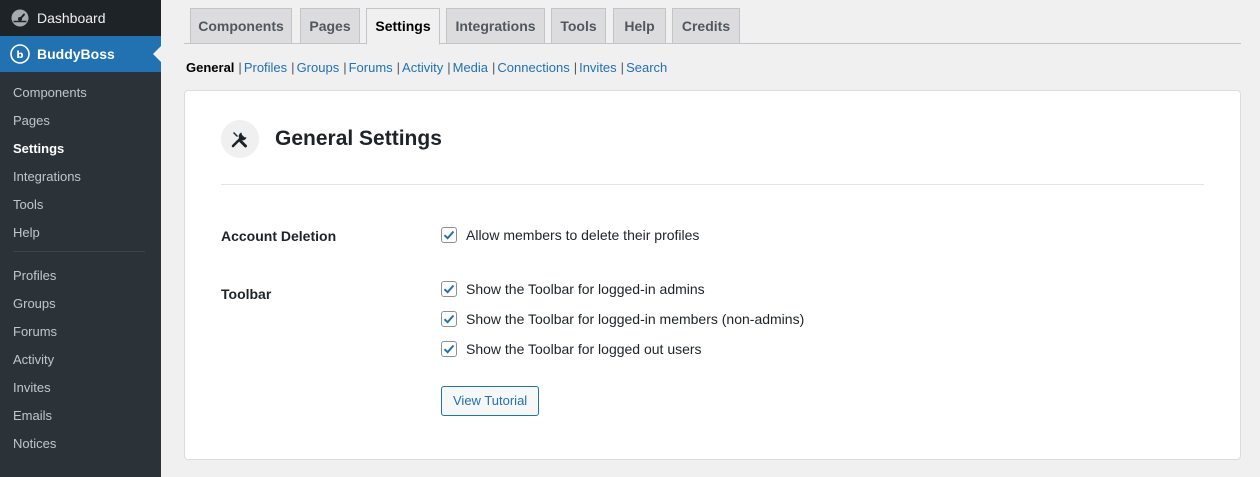 This screenshot has height=477, width=1260. Describe the element at coordinates (470, 67) in the screenshot. I see `subnav-media: Media` at that location.